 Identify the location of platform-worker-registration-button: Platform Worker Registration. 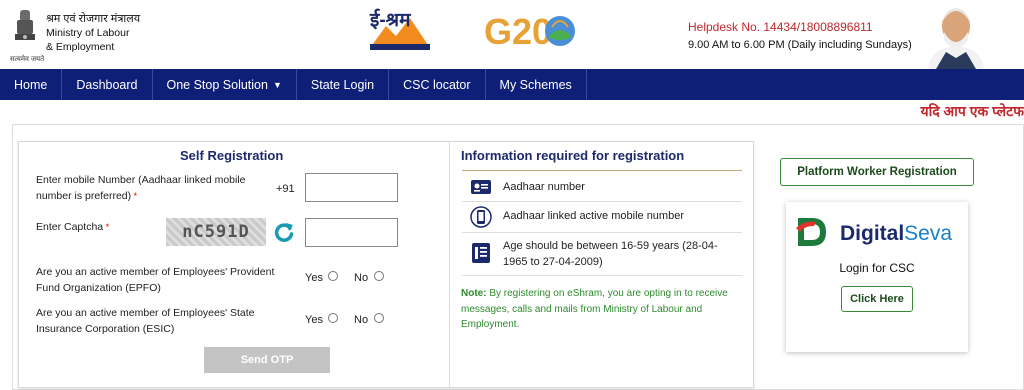
(877, 172).